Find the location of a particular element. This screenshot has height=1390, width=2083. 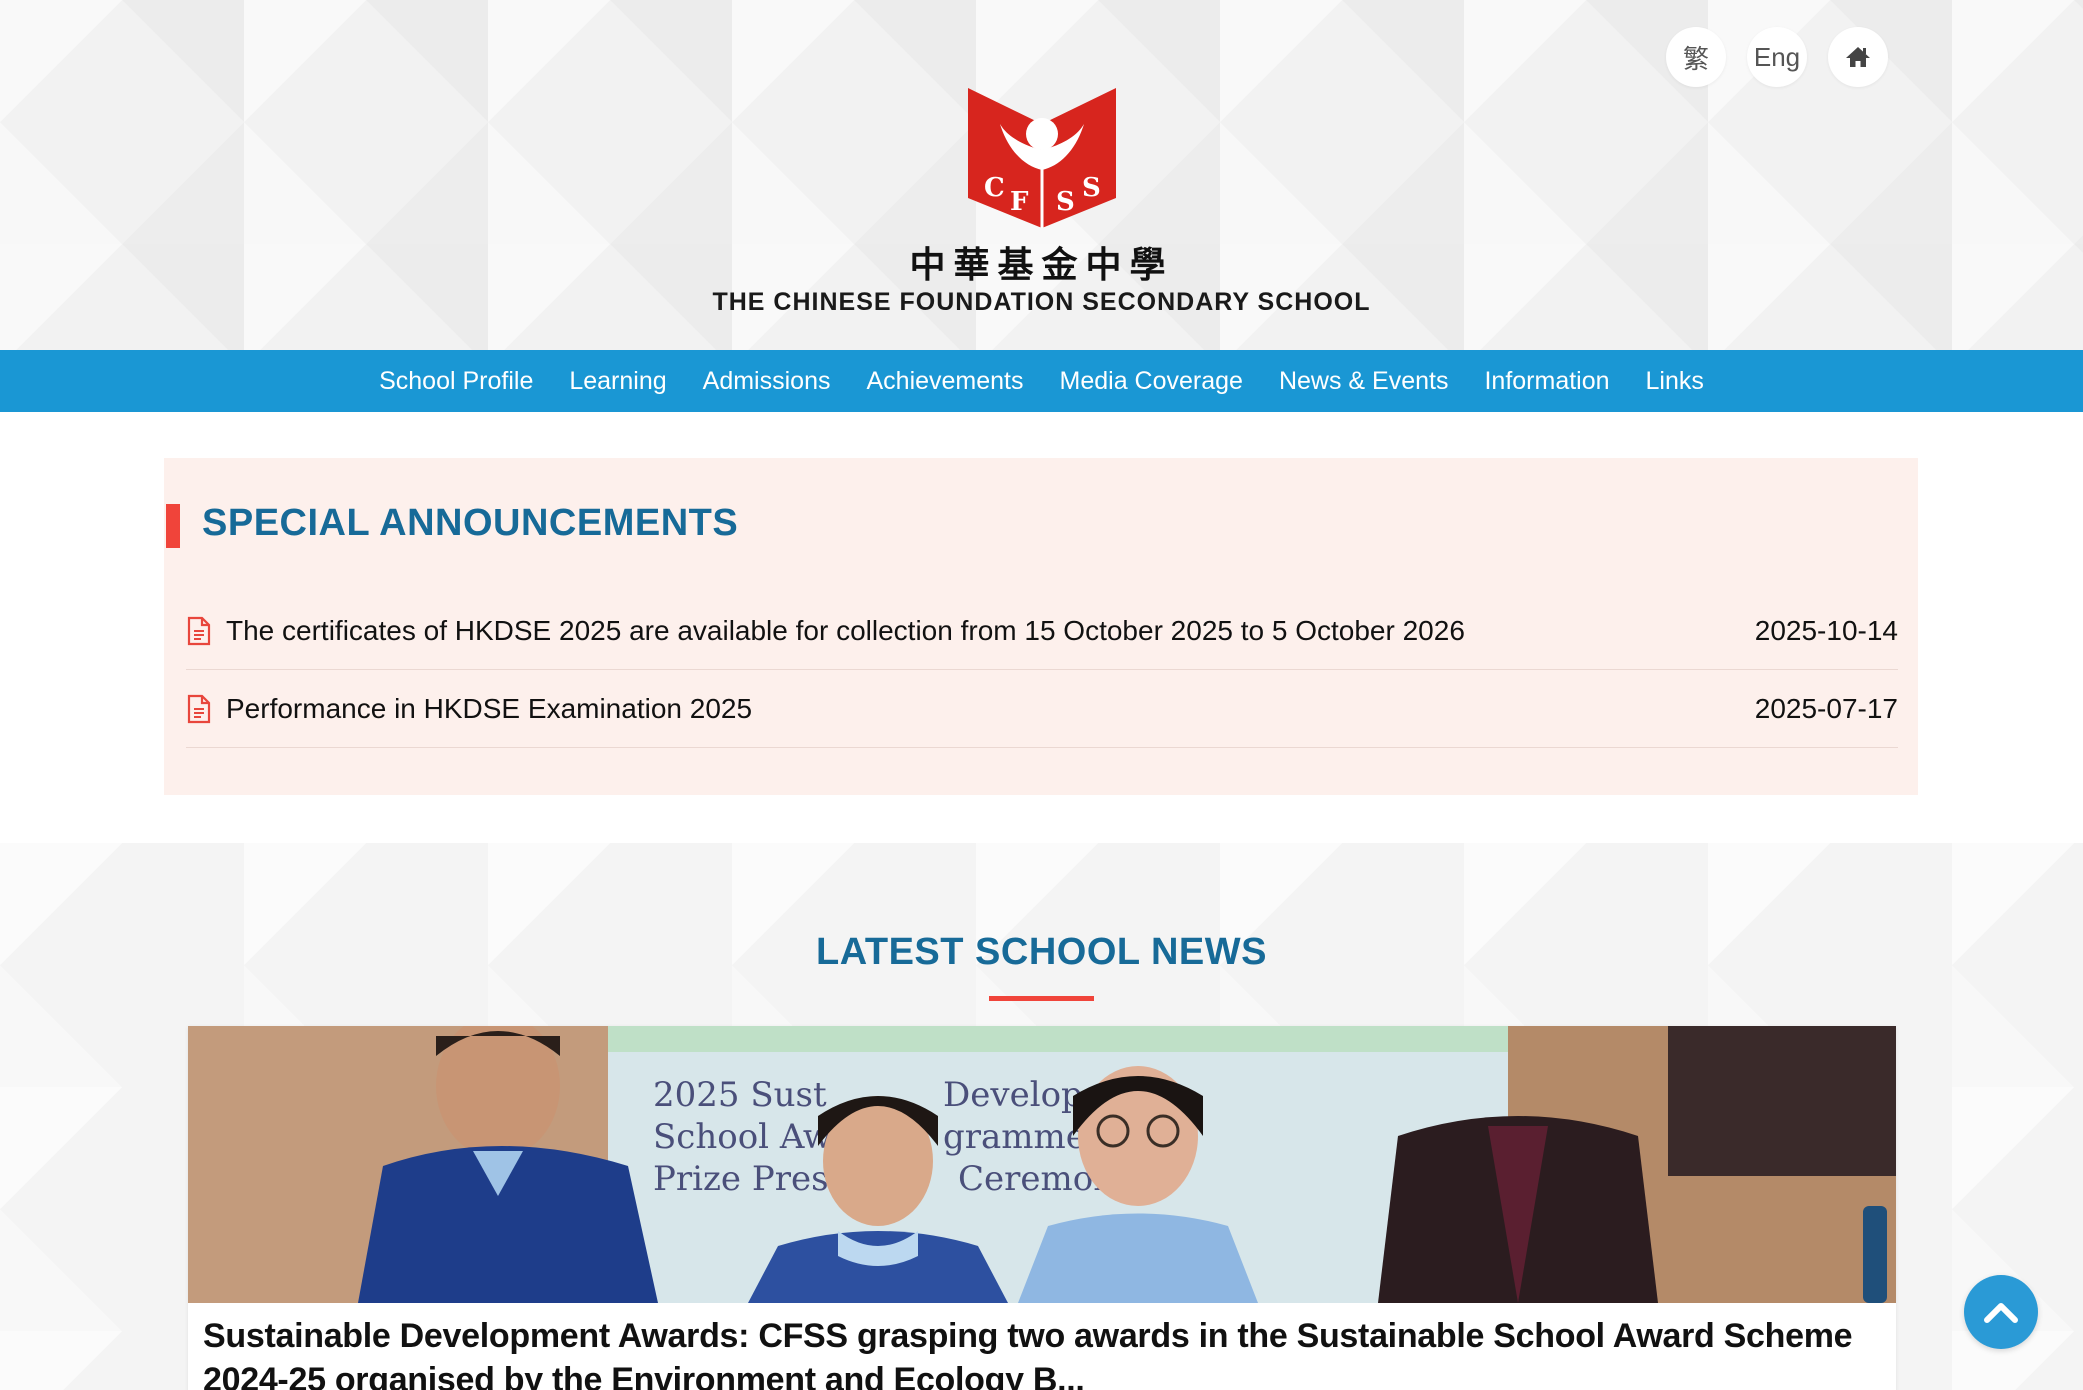

announcement-text: Performance in HKDSE Examination 2025 is located at coordinates (980, 709).